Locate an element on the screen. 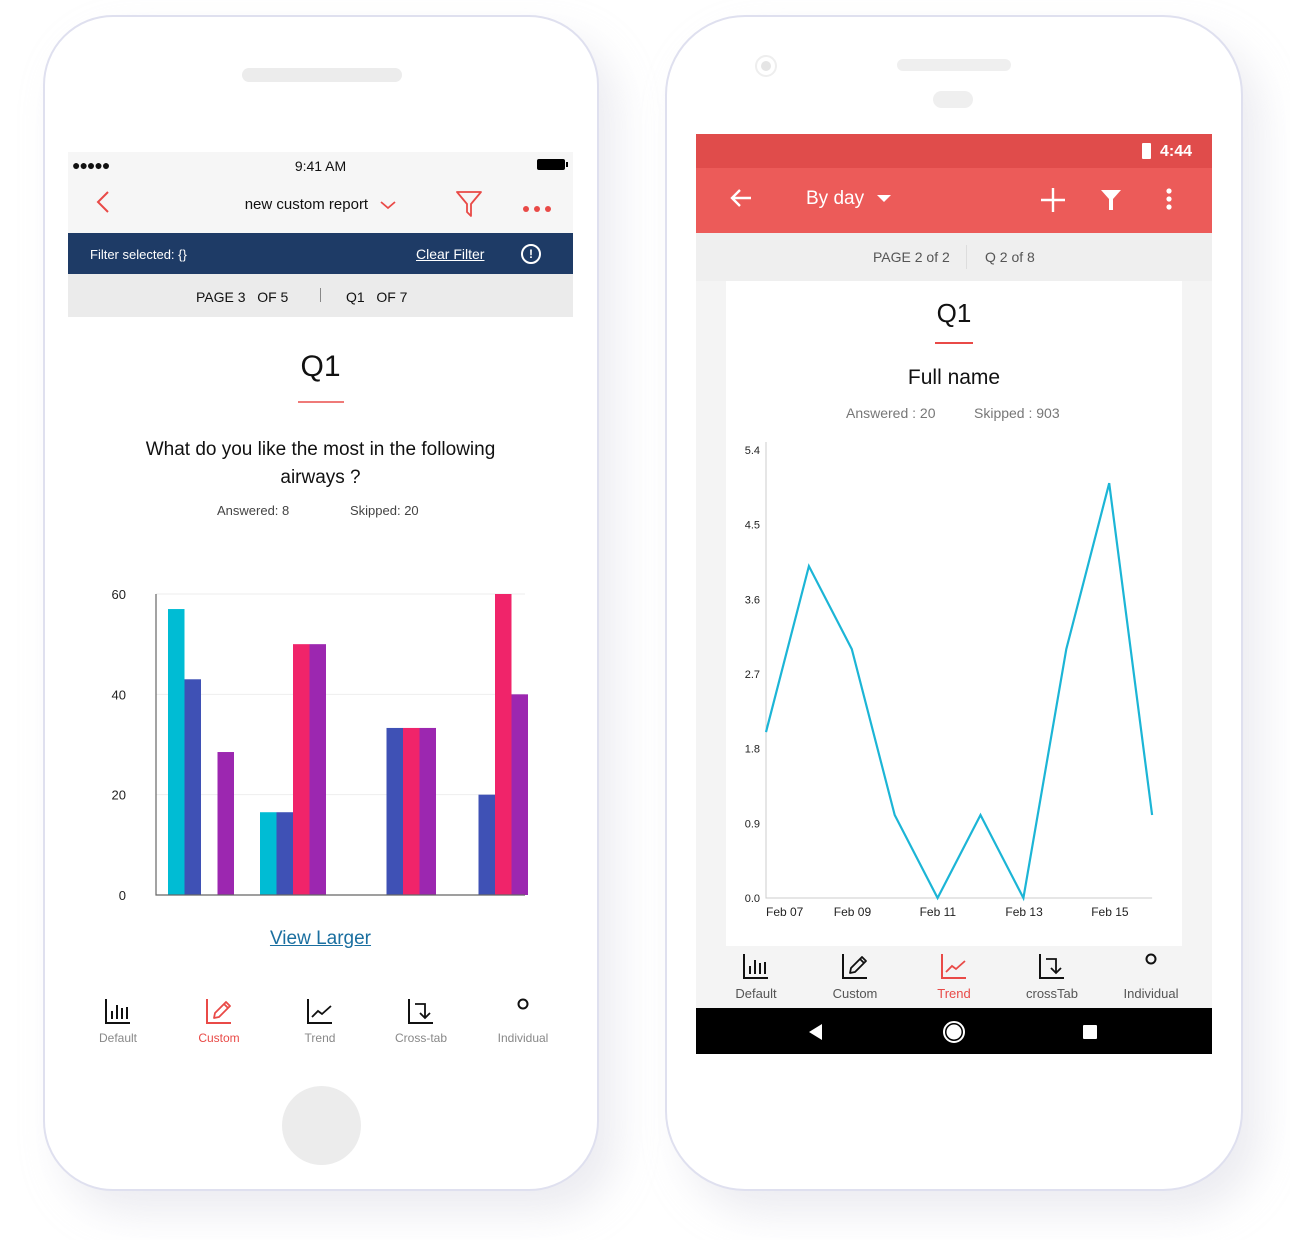 This screenshot has height=1240, width=1290. nav-back-button is located at coordinates (816, 1034).